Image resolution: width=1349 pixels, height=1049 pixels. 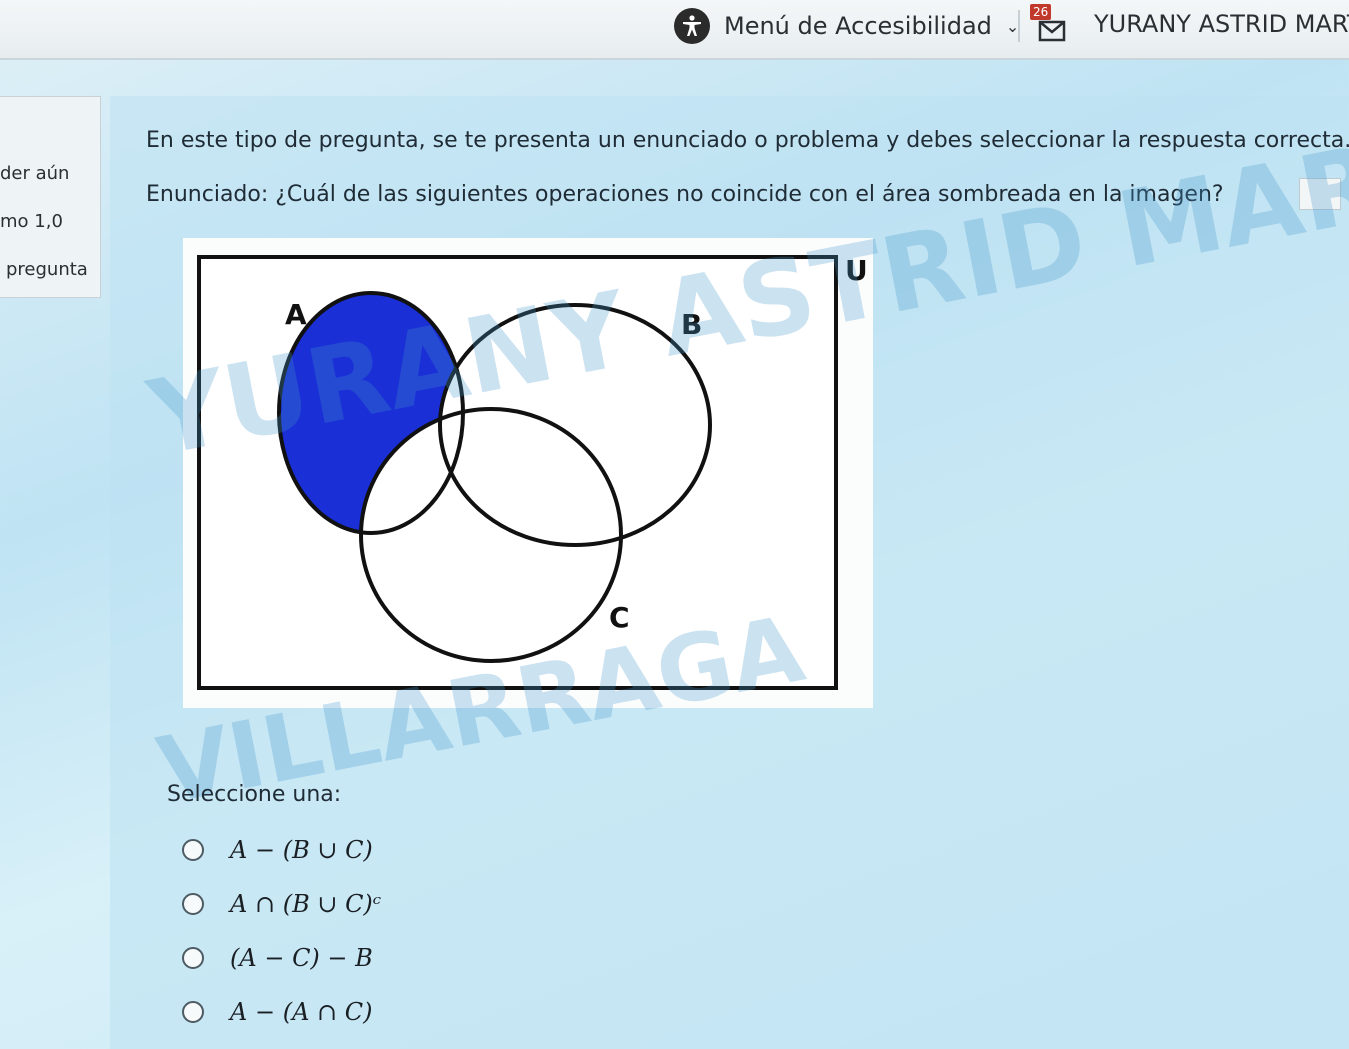 I want to click on answer-option-text: A − (B ∪ C), so click(x=301, y=850).